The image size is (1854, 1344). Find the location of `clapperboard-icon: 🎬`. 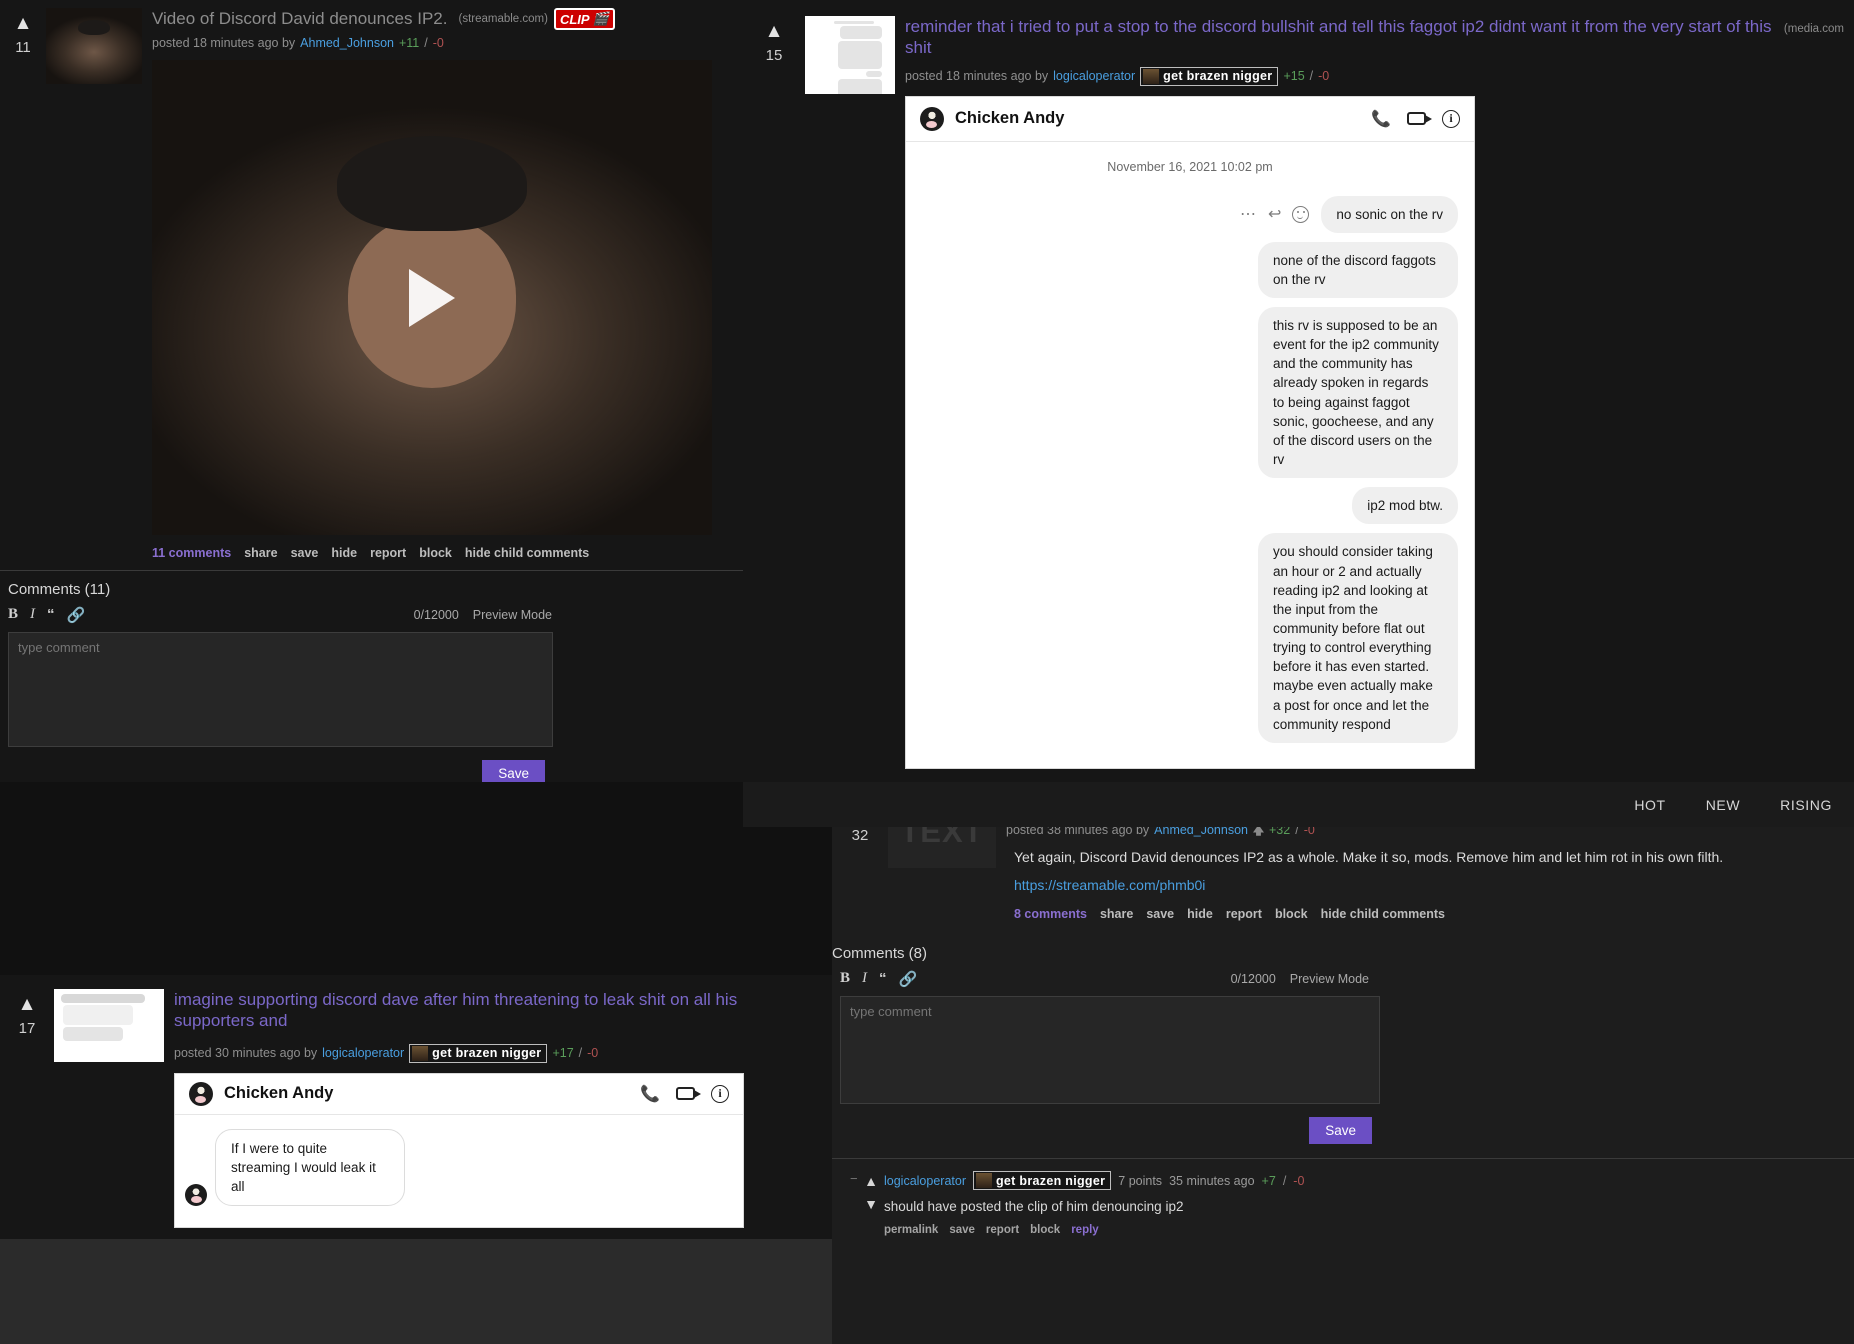

clapperboard-icon: 🎬 is located at coordinates (600, 18).